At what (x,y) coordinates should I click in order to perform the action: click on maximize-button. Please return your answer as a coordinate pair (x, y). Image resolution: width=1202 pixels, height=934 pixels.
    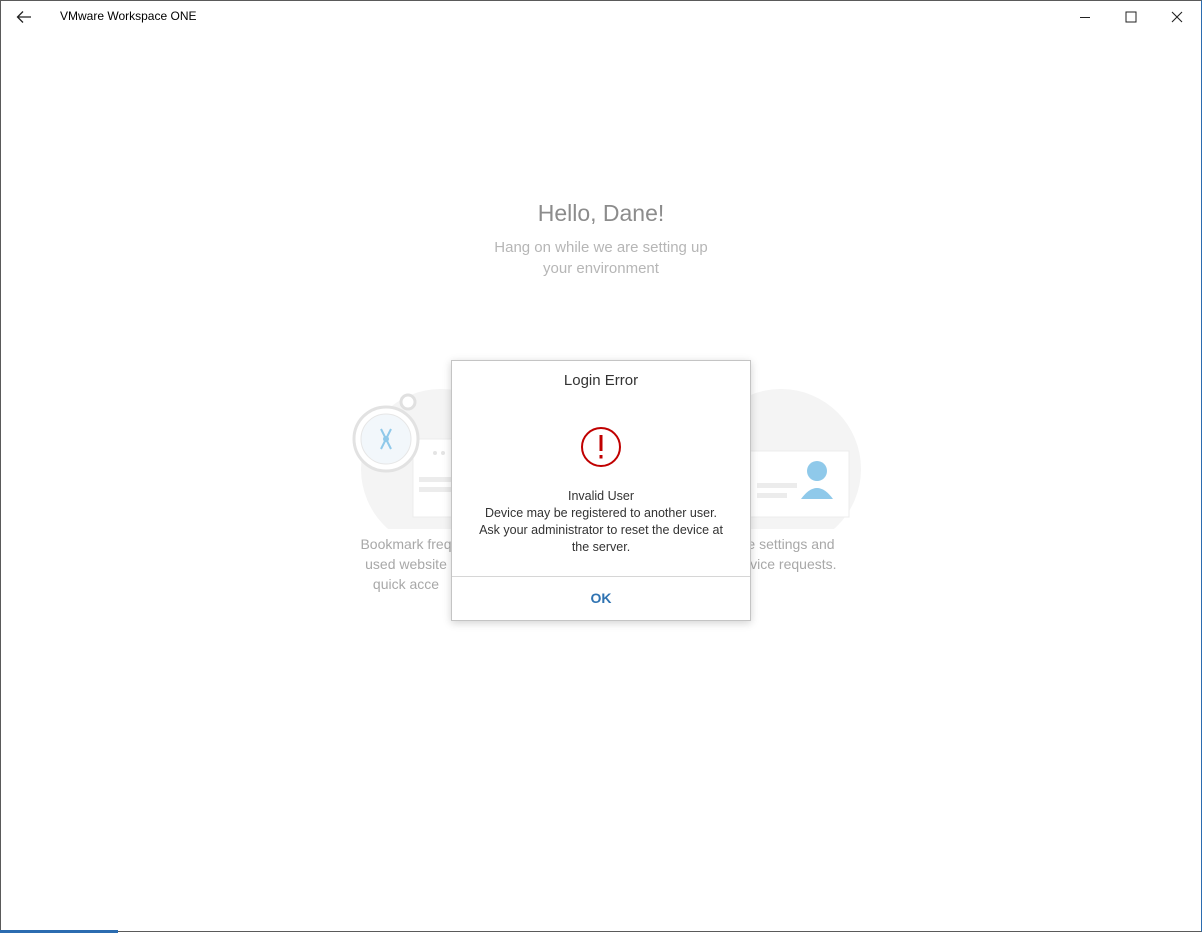
    Looking at the image, I should click on (1131, 16).